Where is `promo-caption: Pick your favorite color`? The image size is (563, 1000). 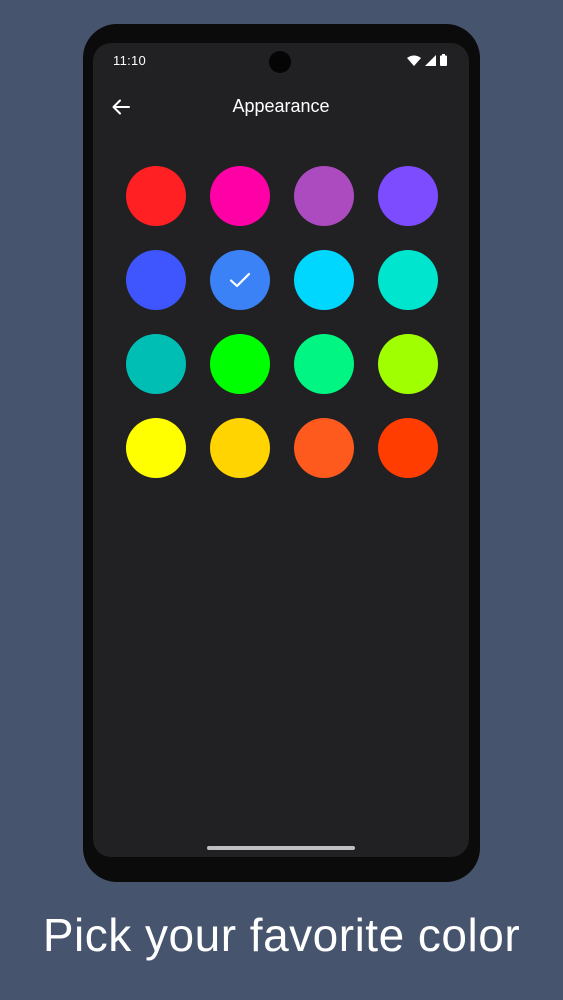
promo-caption: Pick your favorite color is located at coordinates (281, 935).